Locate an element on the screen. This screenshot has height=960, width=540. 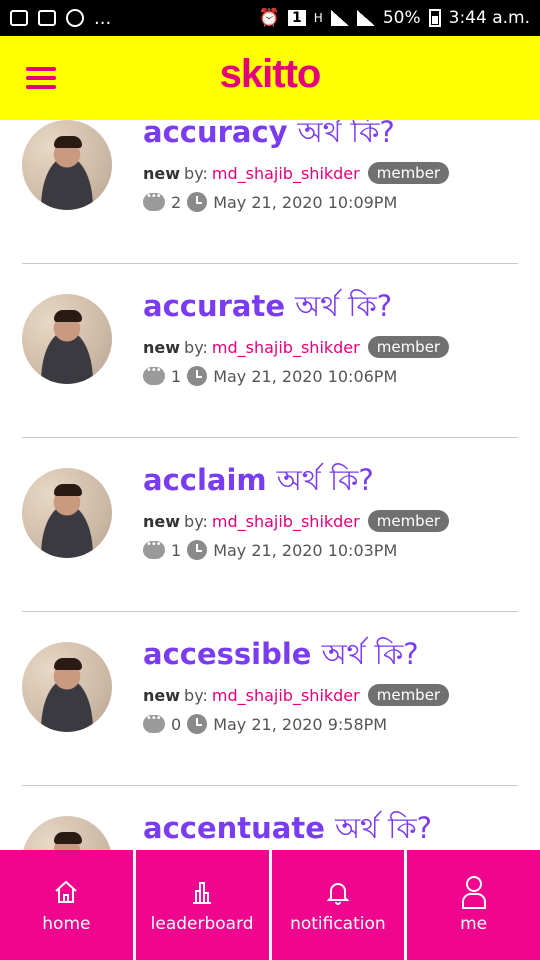
battery-percent: 50% is located at coordinates (401, 18).